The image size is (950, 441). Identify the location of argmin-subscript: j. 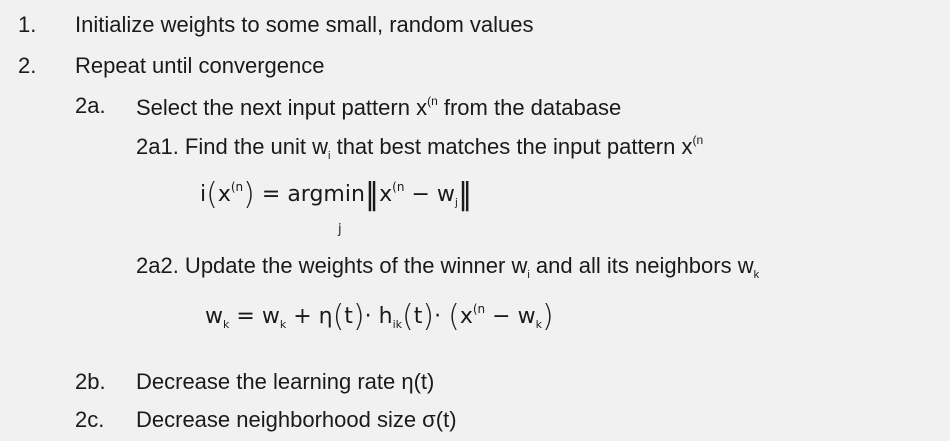
(340, 229).